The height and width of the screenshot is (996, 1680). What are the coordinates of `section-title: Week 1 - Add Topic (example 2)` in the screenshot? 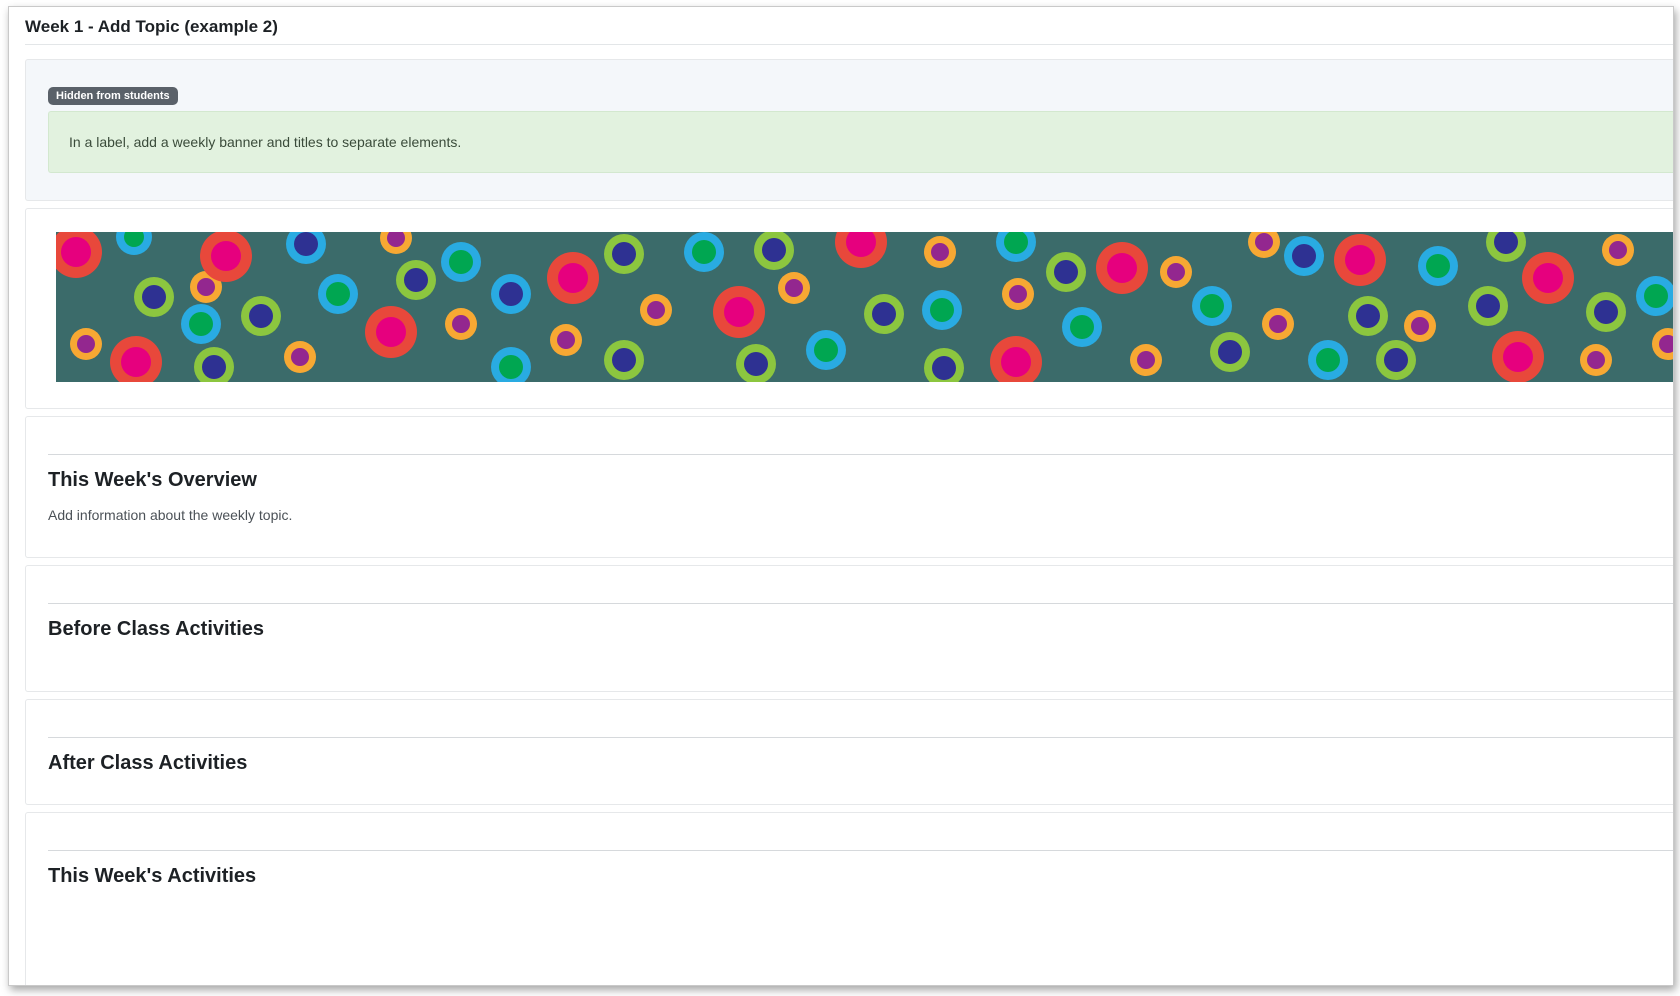 It's located at (151, 27).